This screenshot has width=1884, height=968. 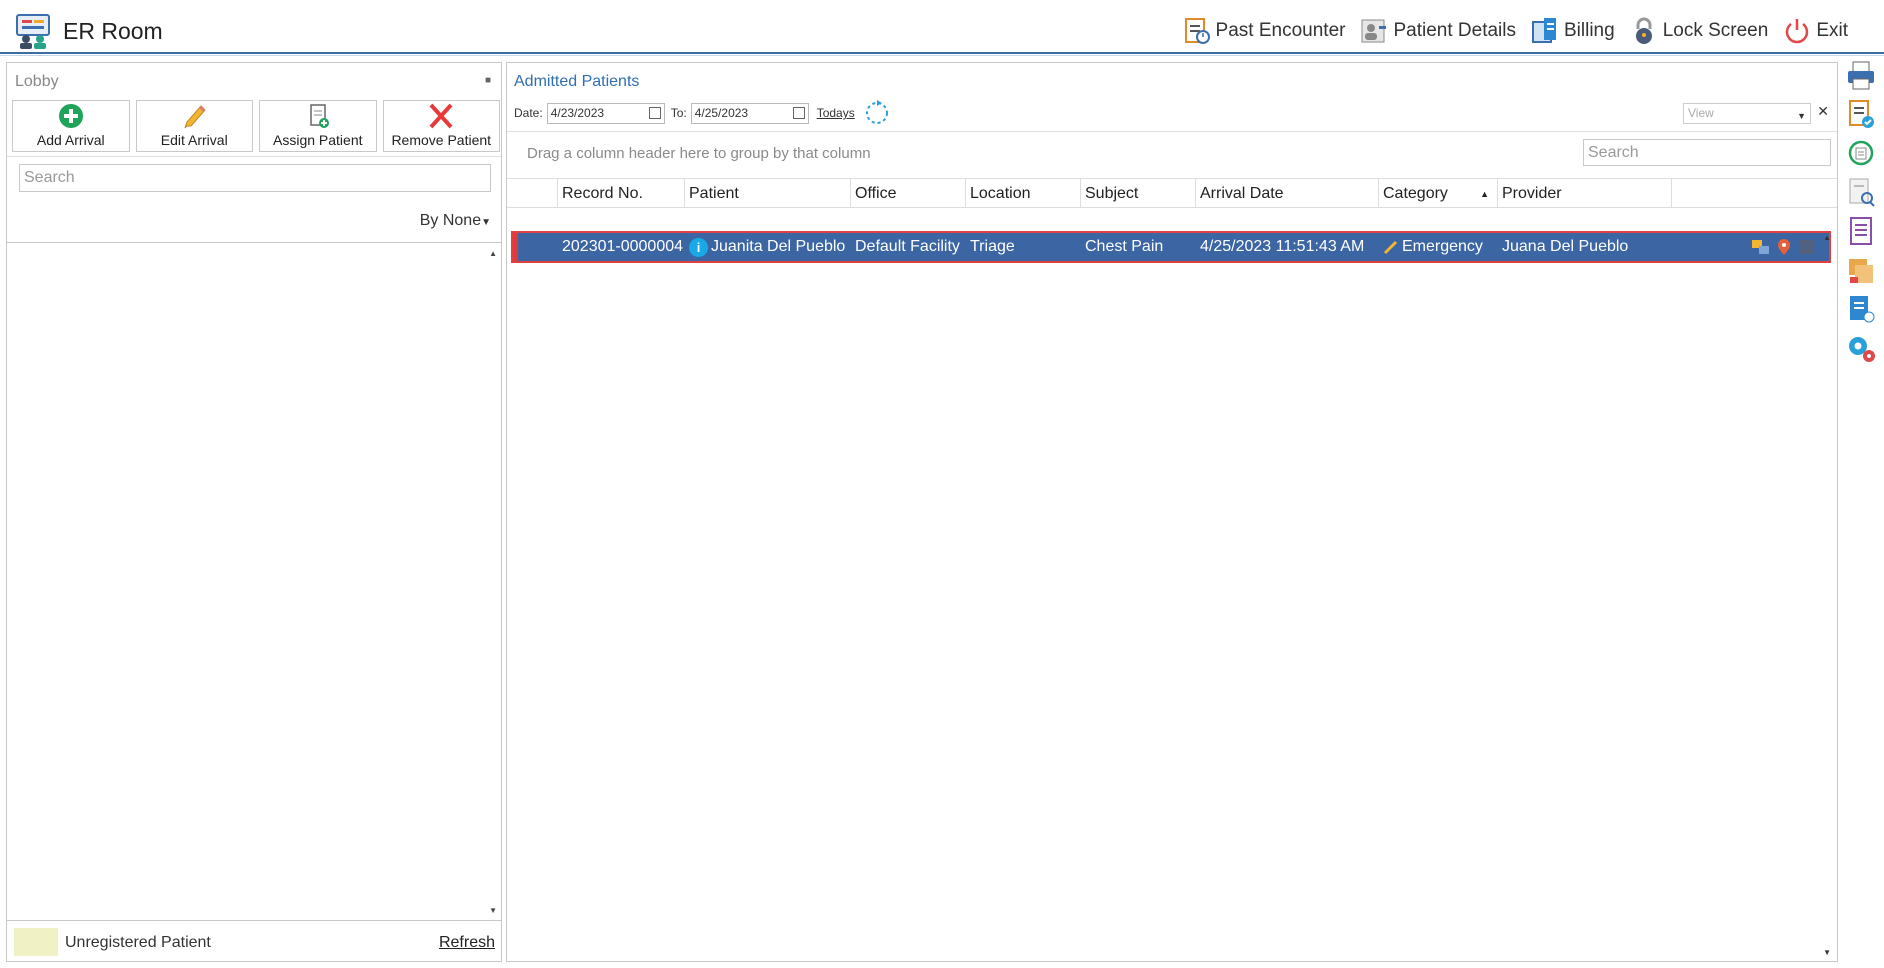 What do you see at coordinates (71, 126) in the screenshot?
I see `add-arrival-button: Add Arrival` at bounding box center [71, 126].